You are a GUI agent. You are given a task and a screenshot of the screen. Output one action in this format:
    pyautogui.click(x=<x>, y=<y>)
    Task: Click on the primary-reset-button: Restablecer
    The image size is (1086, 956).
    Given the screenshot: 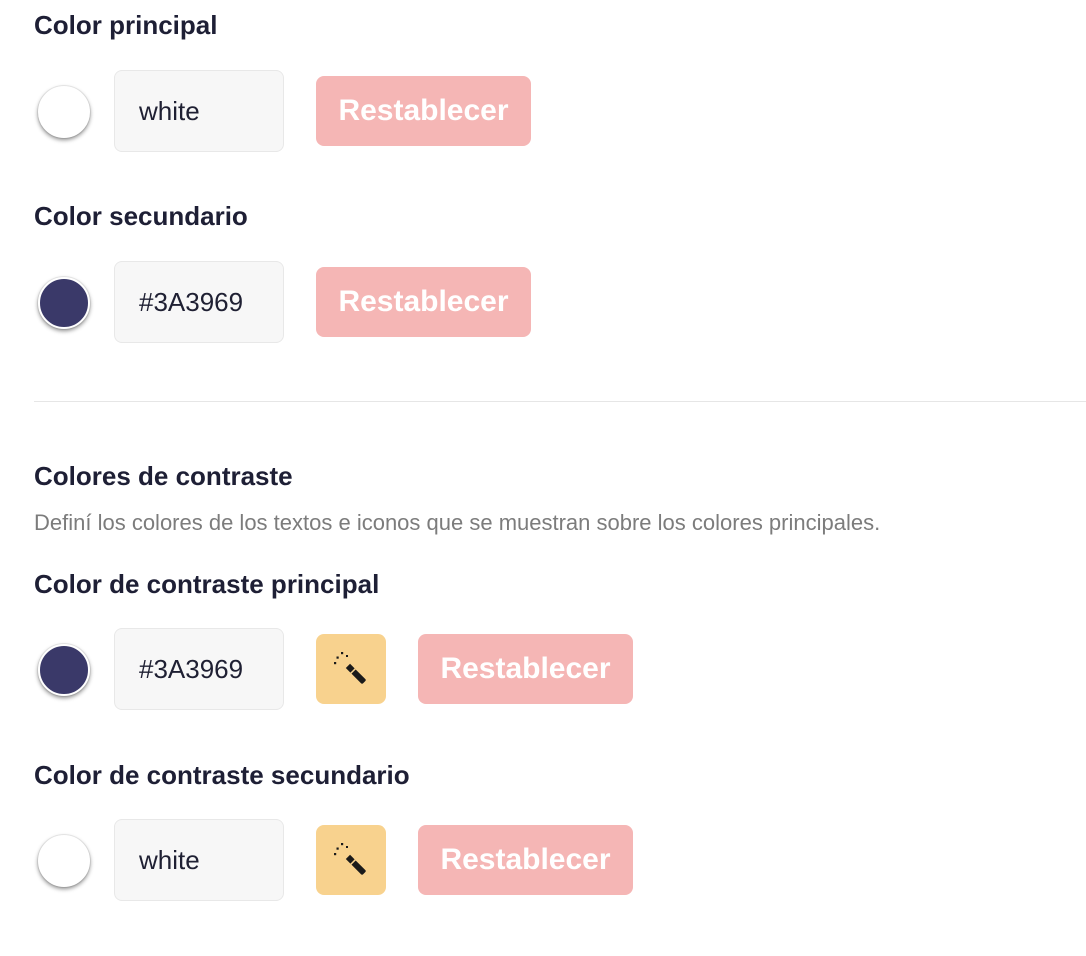 What is the action you would take?
    pyautogui.click(x=423, y=111)
    